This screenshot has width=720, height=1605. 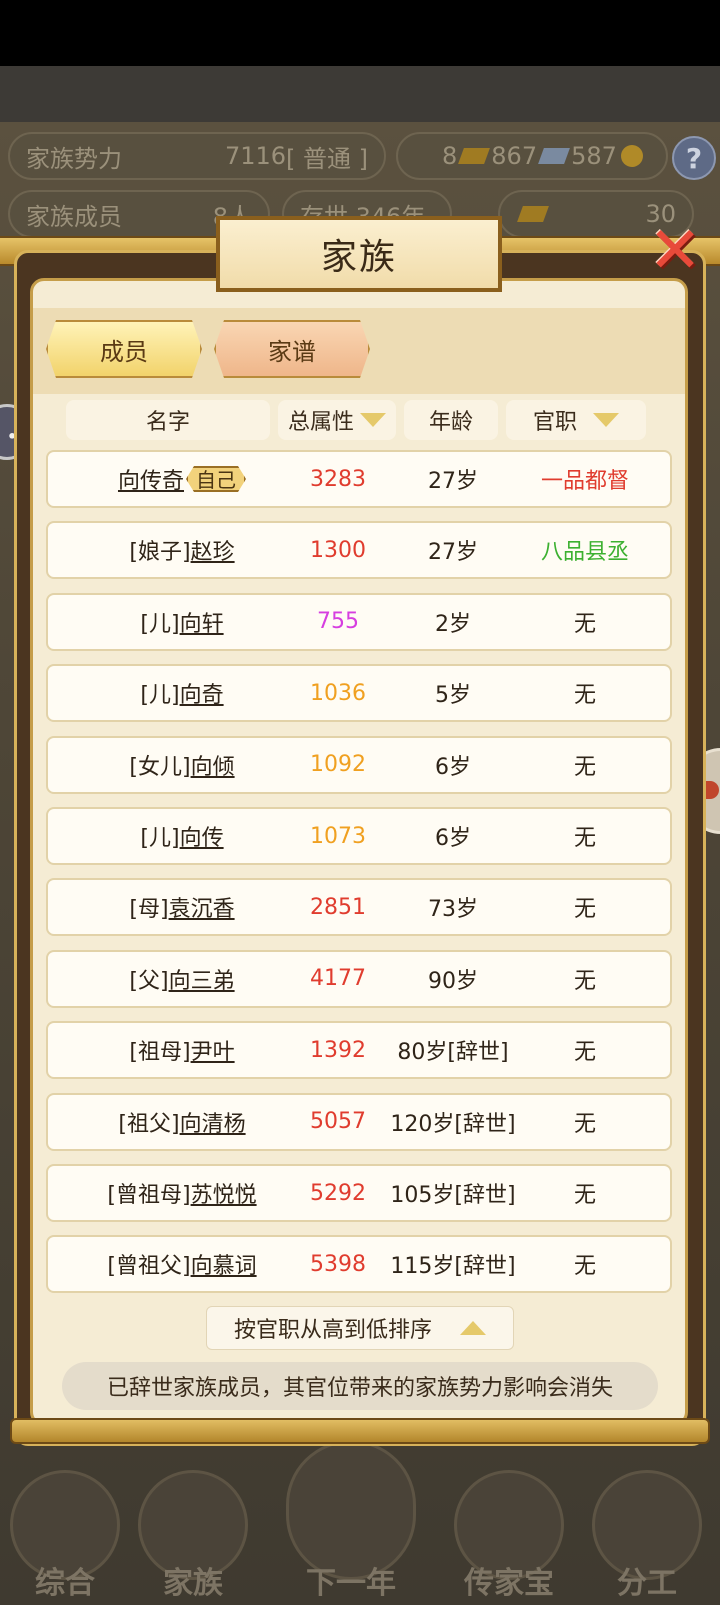 What do you see at coordinates (338, 1193) in the screenshot?
I see `member-attr: 5292` at bounding box center [338, 1193].